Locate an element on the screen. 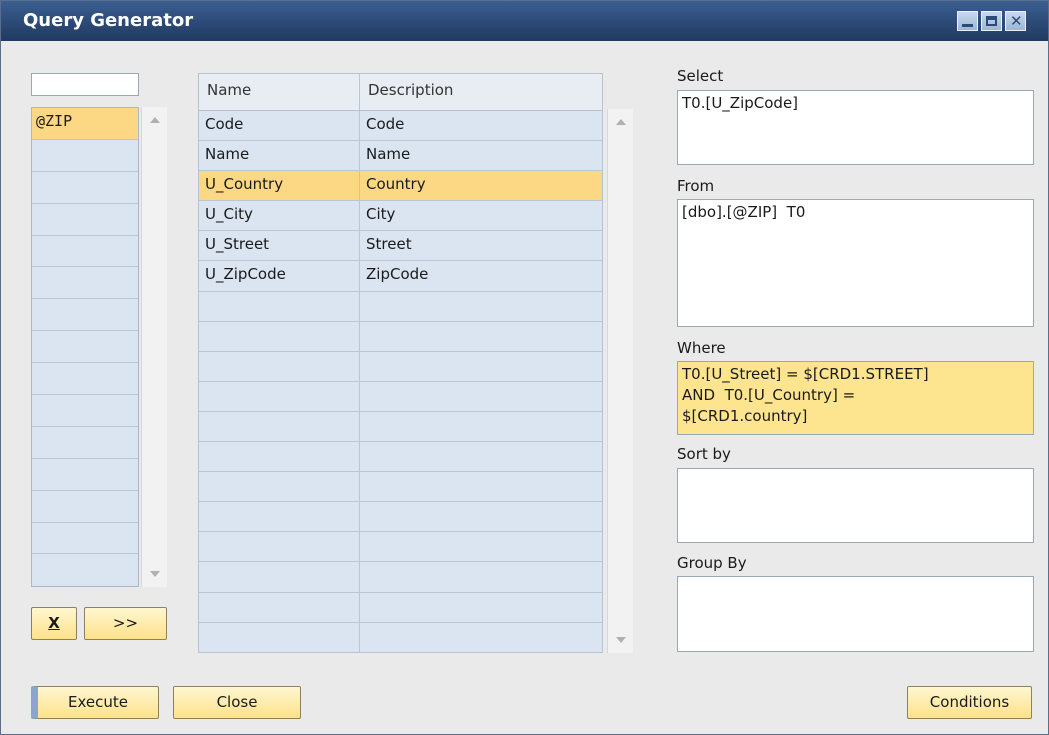 The width and height of the screenshot is (1049, 735). table-list: @ZIP is located at coordinates (85, 347).